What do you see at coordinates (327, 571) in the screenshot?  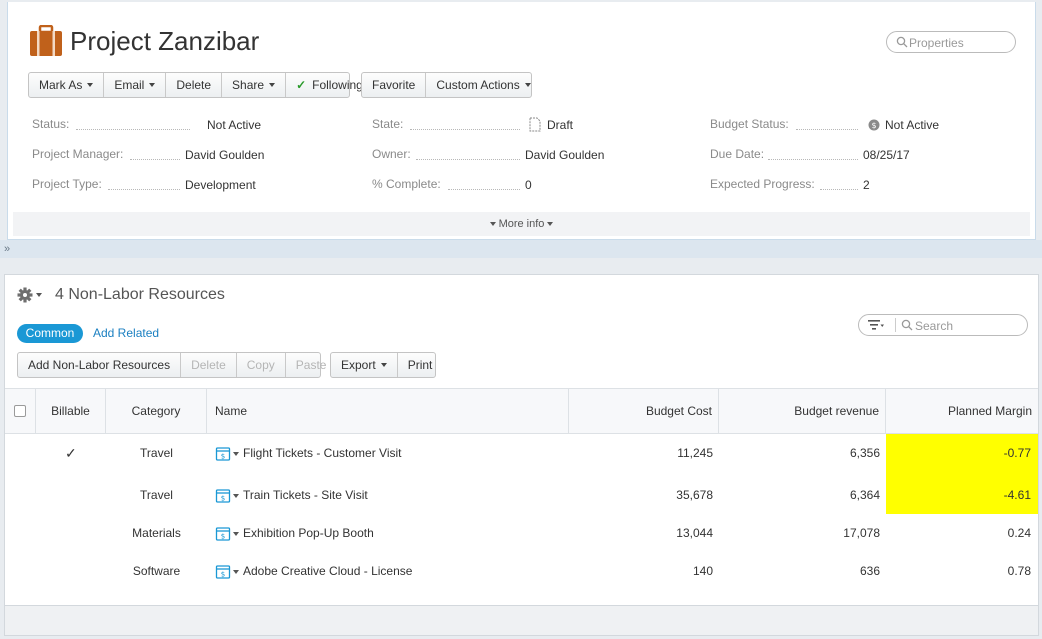 I see `resource-name: Adobe Creative Cloud - License` at bounding box center [327, 571].